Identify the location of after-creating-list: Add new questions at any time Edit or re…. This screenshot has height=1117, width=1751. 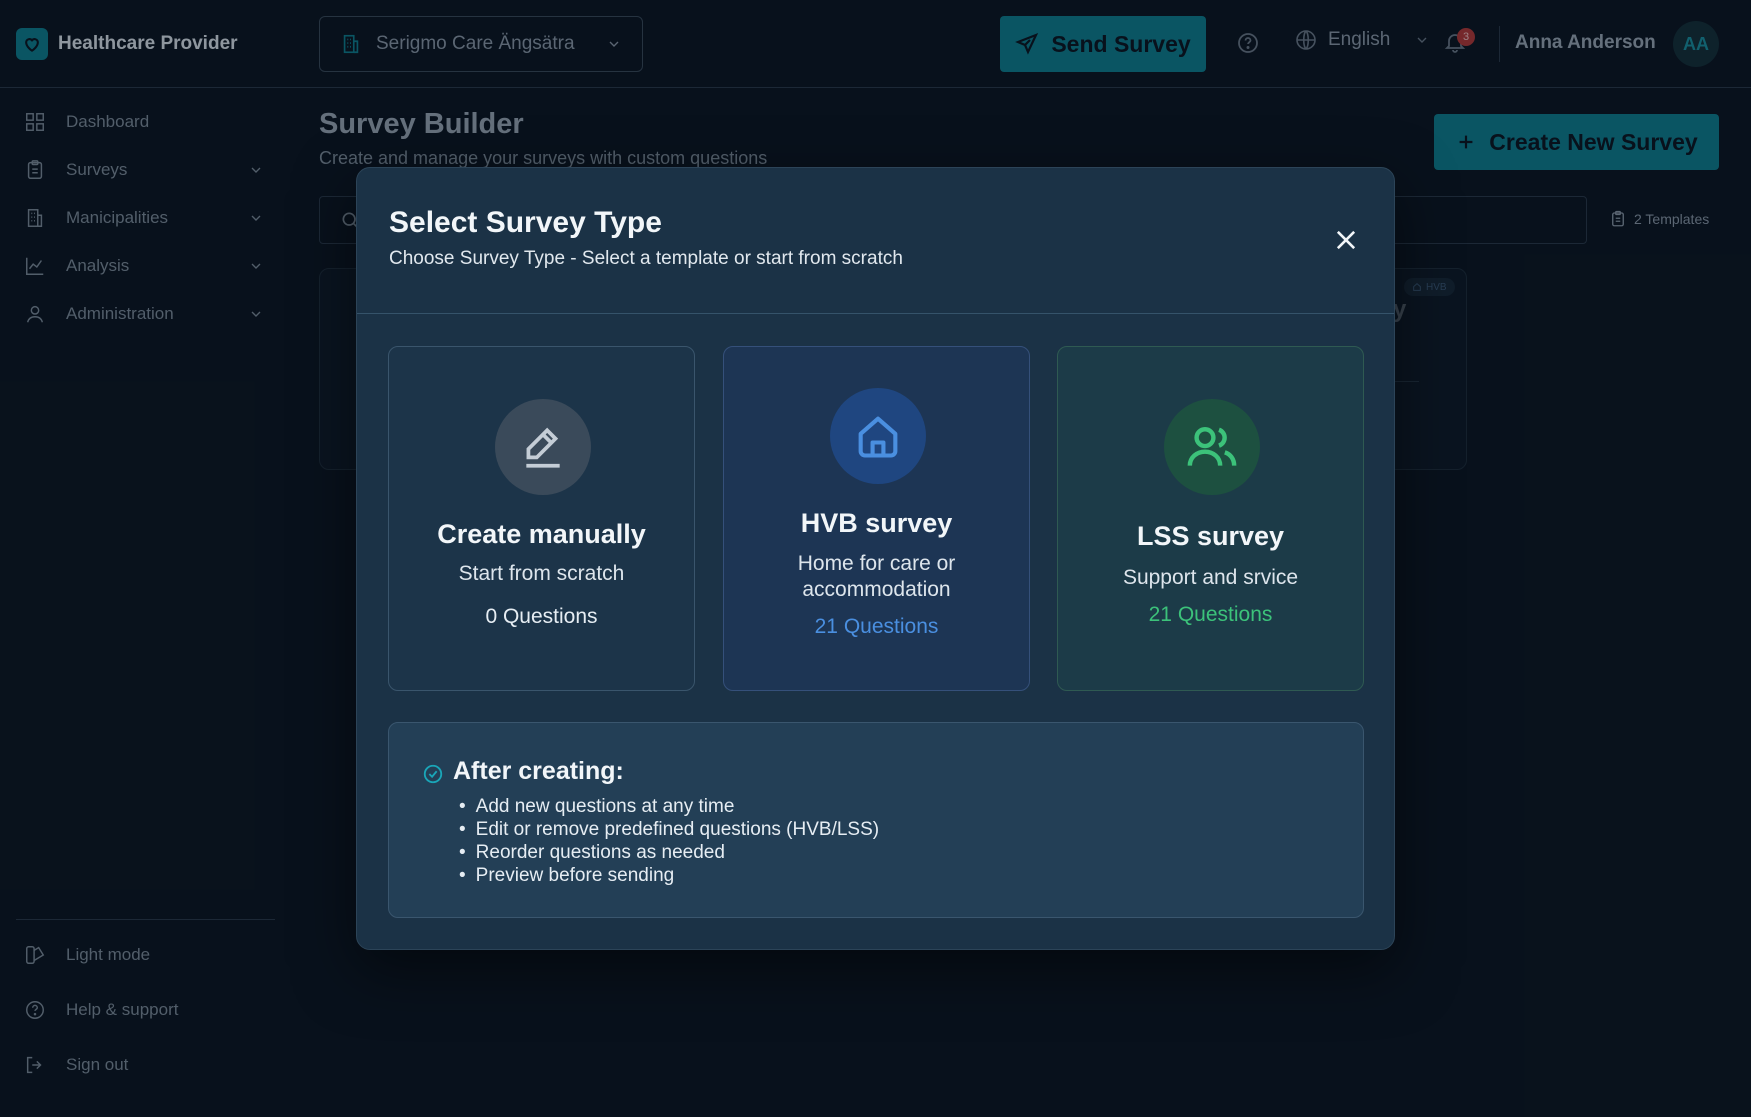
(669, 841).